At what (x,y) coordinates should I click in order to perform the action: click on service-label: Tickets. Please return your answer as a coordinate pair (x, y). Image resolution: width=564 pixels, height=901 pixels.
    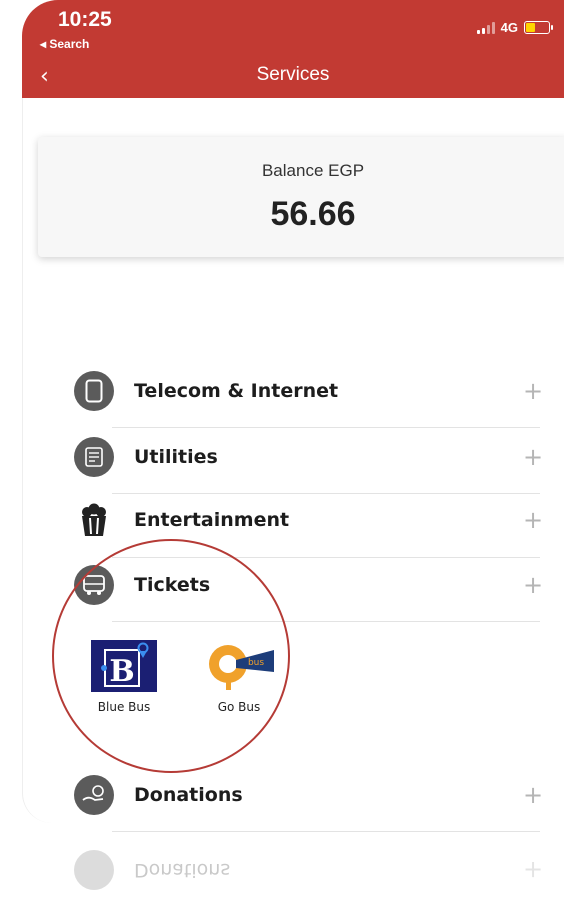
    Looking at the image, I should click on (172, 585).